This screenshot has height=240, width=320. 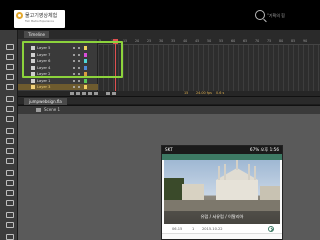 What do you see at coordinates (9, 98) in the screenshot?
I see `pen-tool-icon` at bounding box center [9, 98].